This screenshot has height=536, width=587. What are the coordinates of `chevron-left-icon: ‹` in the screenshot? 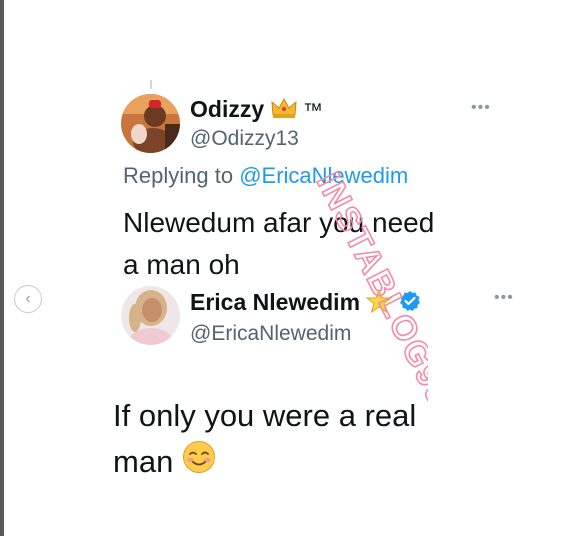 It's located at (28, 298).